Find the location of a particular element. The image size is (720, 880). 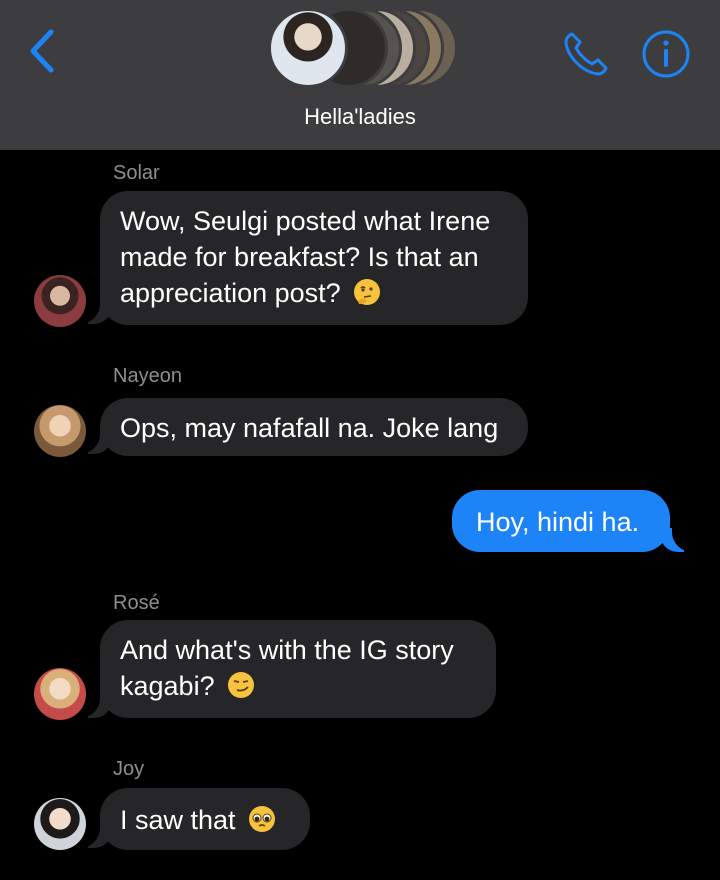

message-bubble: Ops, may nafafall na. Joke lang is located at coordinates (314, 427).